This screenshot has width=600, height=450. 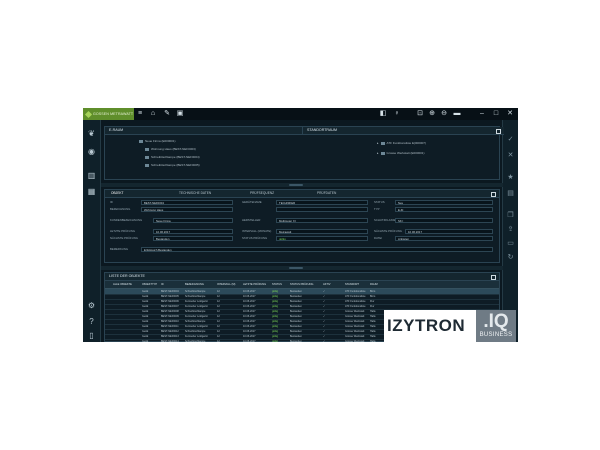 What do you see at coordinates (91, 321) in the screenshot?
I see `help-icon: ?` at bounding box center [91, 321].